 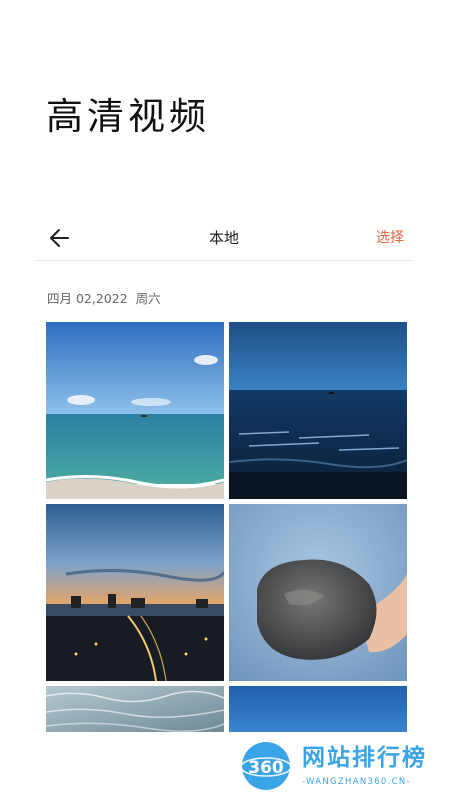 I want to click on date-group-label: 四月 02,2022 周六, so click(x=104, y=298).